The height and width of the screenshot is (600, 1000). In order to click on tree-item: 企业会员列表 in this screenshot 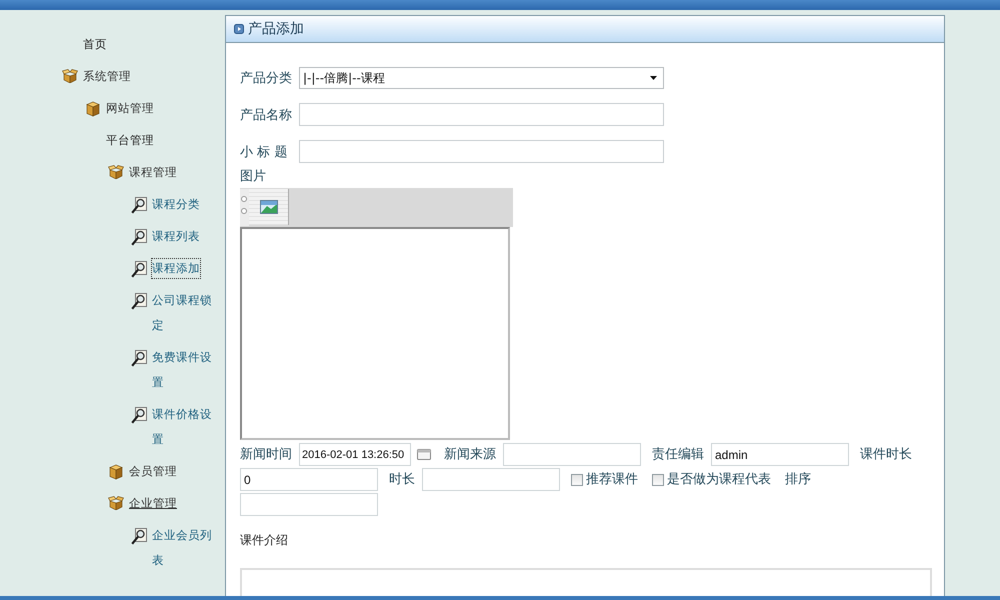, I will do `click(182, 548)`.